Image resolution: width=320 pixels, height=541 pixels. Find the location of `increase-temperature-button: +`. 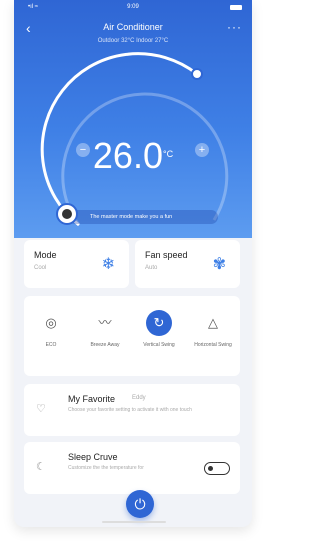

increase-temperature-button: + is located at coordinates (202, 150).